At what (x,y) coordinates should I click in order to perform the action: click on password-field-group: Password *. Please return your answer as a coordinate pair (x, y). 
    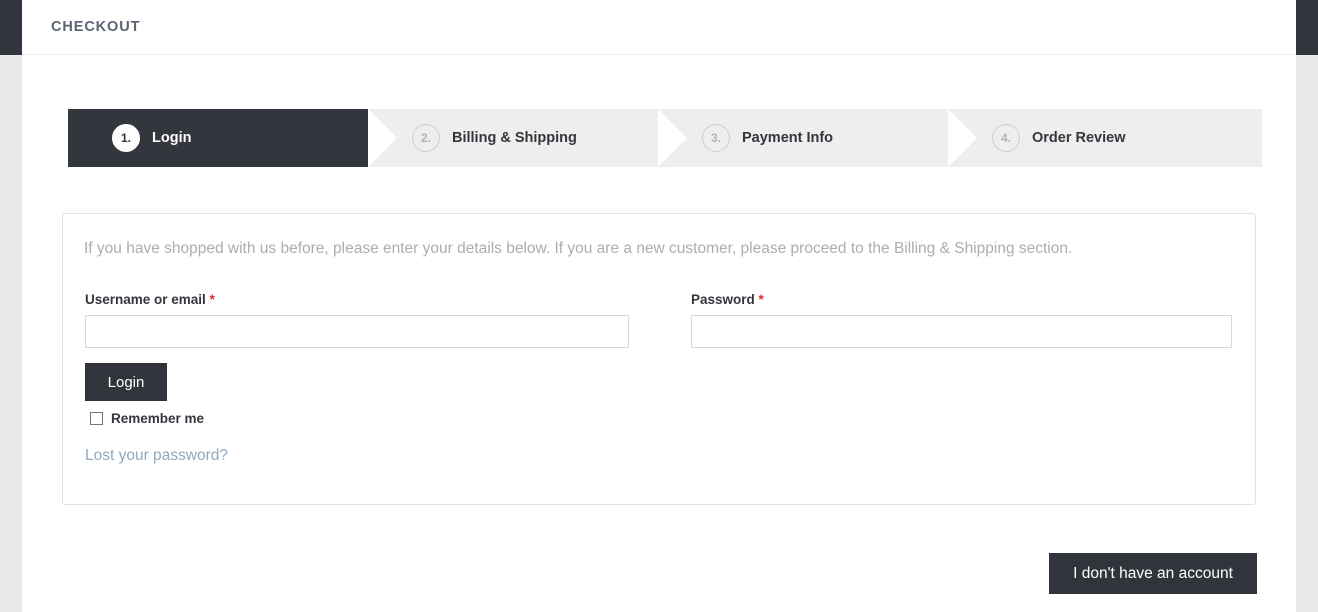
    Looking at the image, I should click on (961, 320).